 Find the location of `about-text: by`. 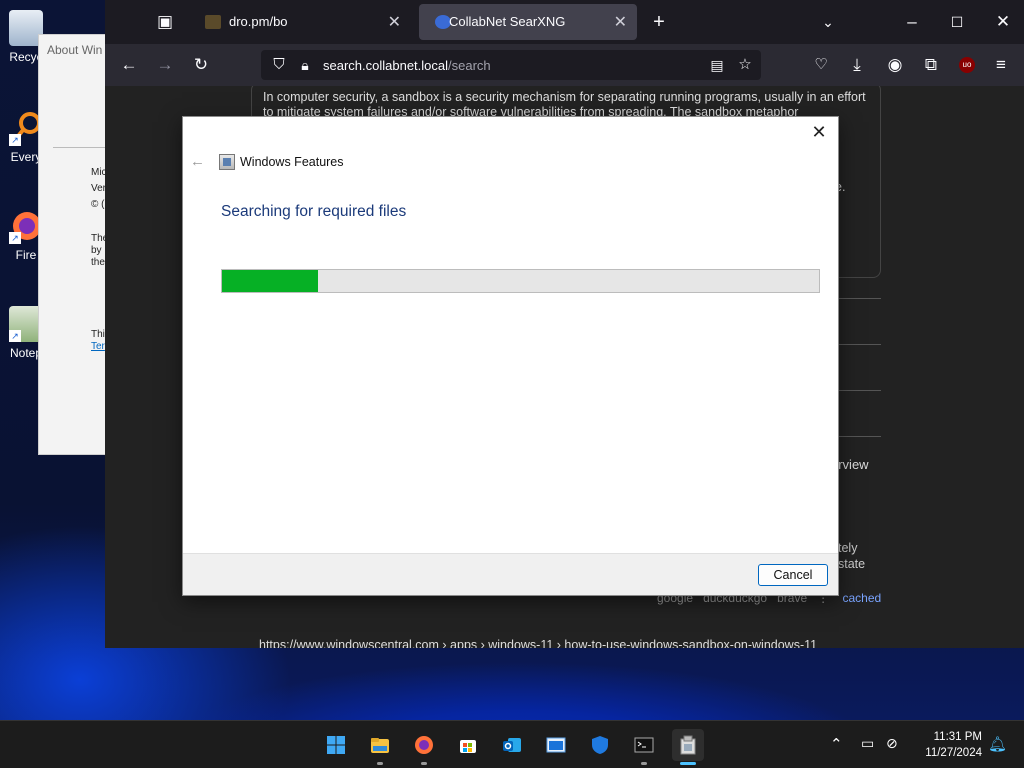

about-text: by is located at coordinates (96, 250).